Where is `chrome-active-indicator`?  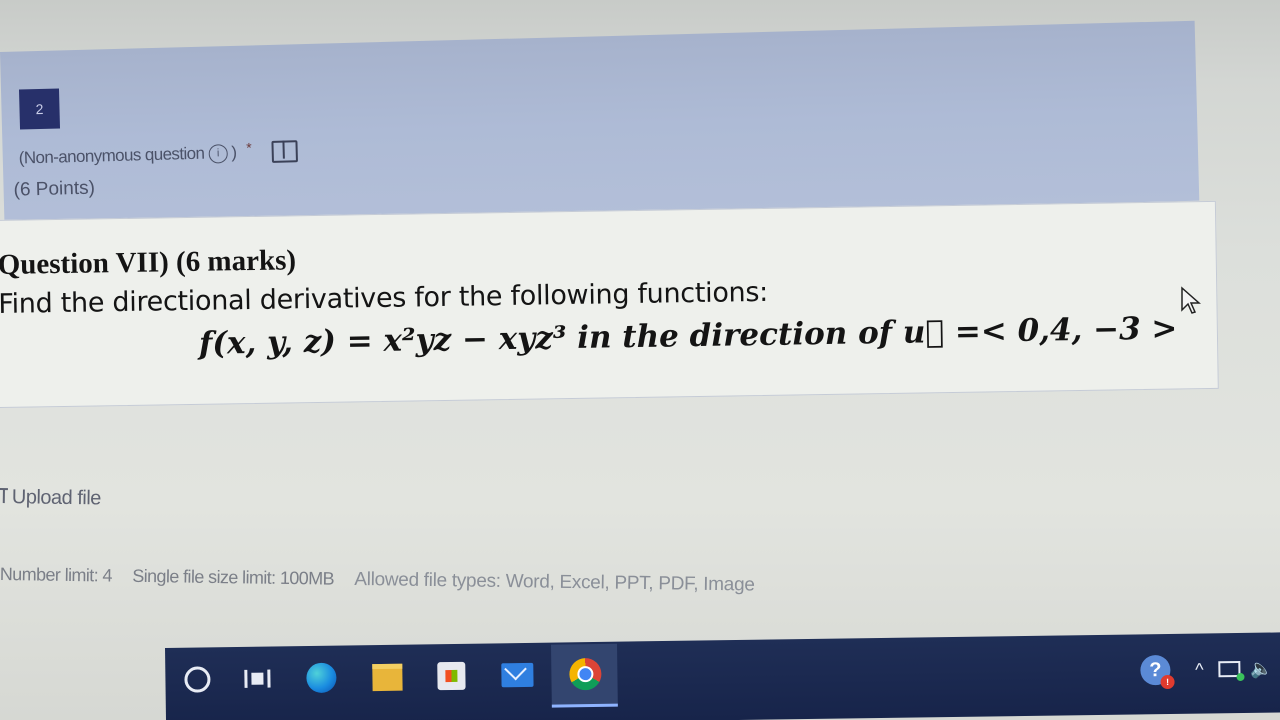
chrome-active-indicator is located at coordinates (584, 705).